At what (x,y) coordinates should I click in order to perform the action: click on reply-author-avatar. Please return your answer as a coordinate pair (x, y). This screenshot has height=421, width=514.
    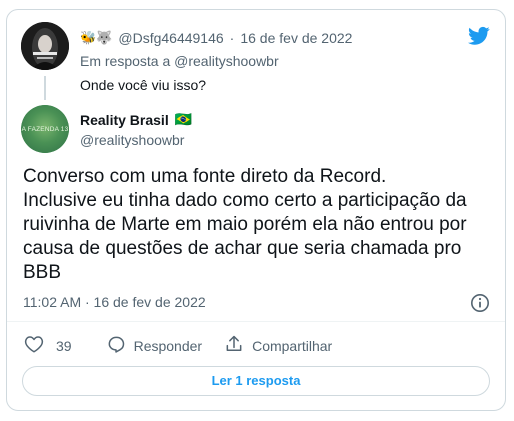
    Looking at the image, I should click on (45, 46).